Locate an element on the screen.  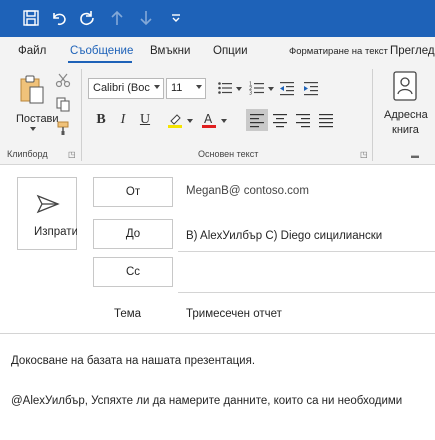
cut-icon is located at coordinates (63, 80).